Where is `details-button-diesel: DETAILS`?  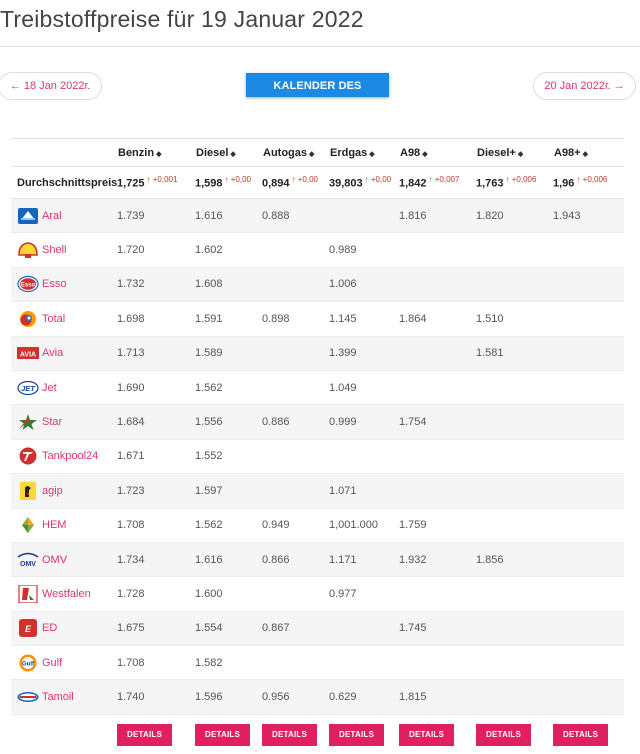
details-button-diesel: DETAILS is located at coordinates (223, 734).